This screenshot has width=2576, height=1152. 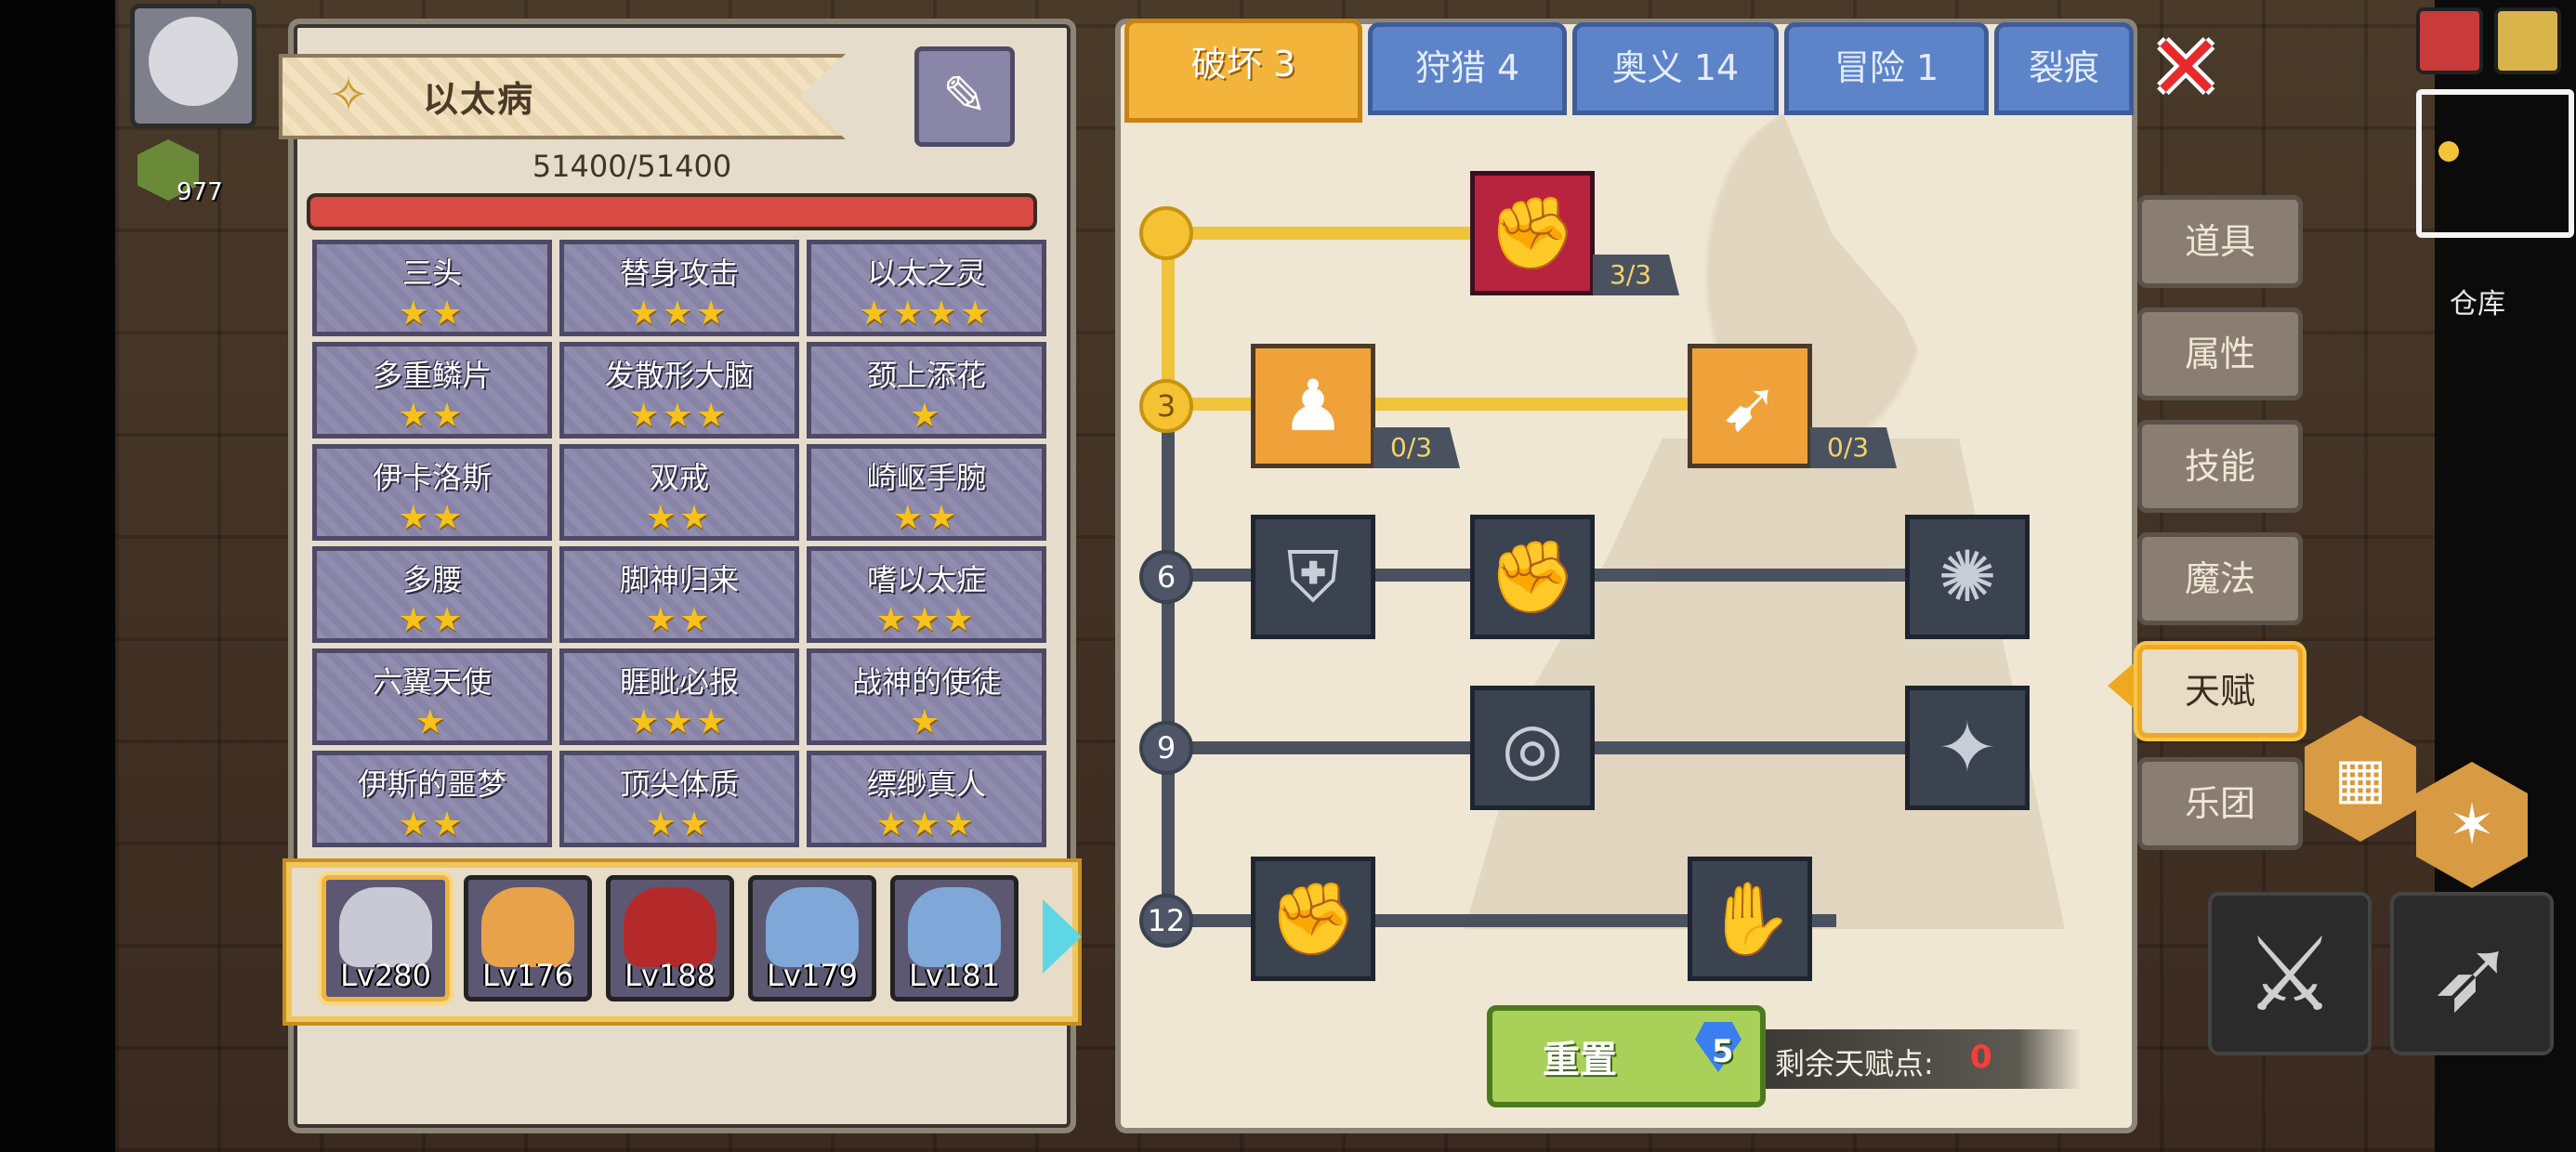 What do you see at coordinates (431, 273) in the screenshot?
I see `trait-name: 三头` at bounding box center [431, 273].